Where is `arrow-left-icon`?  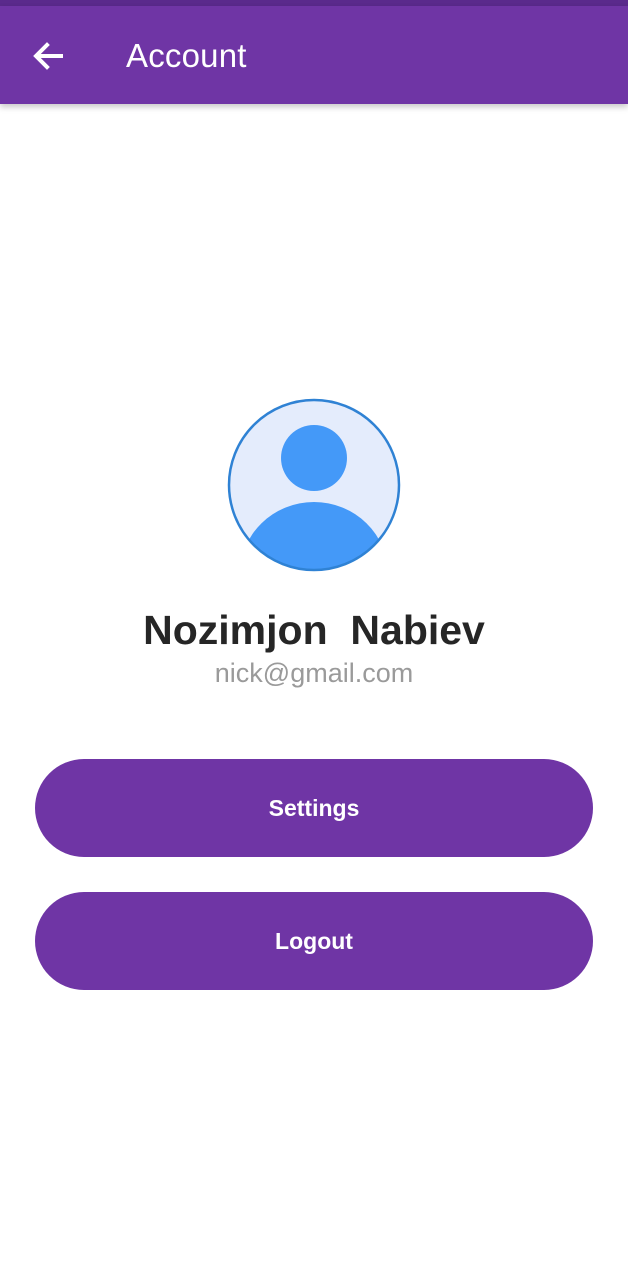 arrow-left-icon is located at coordinates (48, 56).